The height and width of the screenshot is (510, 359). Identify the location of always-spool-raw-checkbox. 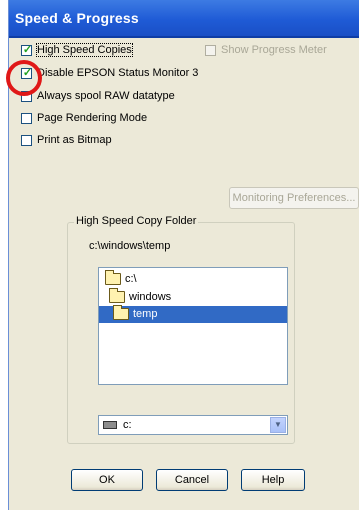
(26, 96).